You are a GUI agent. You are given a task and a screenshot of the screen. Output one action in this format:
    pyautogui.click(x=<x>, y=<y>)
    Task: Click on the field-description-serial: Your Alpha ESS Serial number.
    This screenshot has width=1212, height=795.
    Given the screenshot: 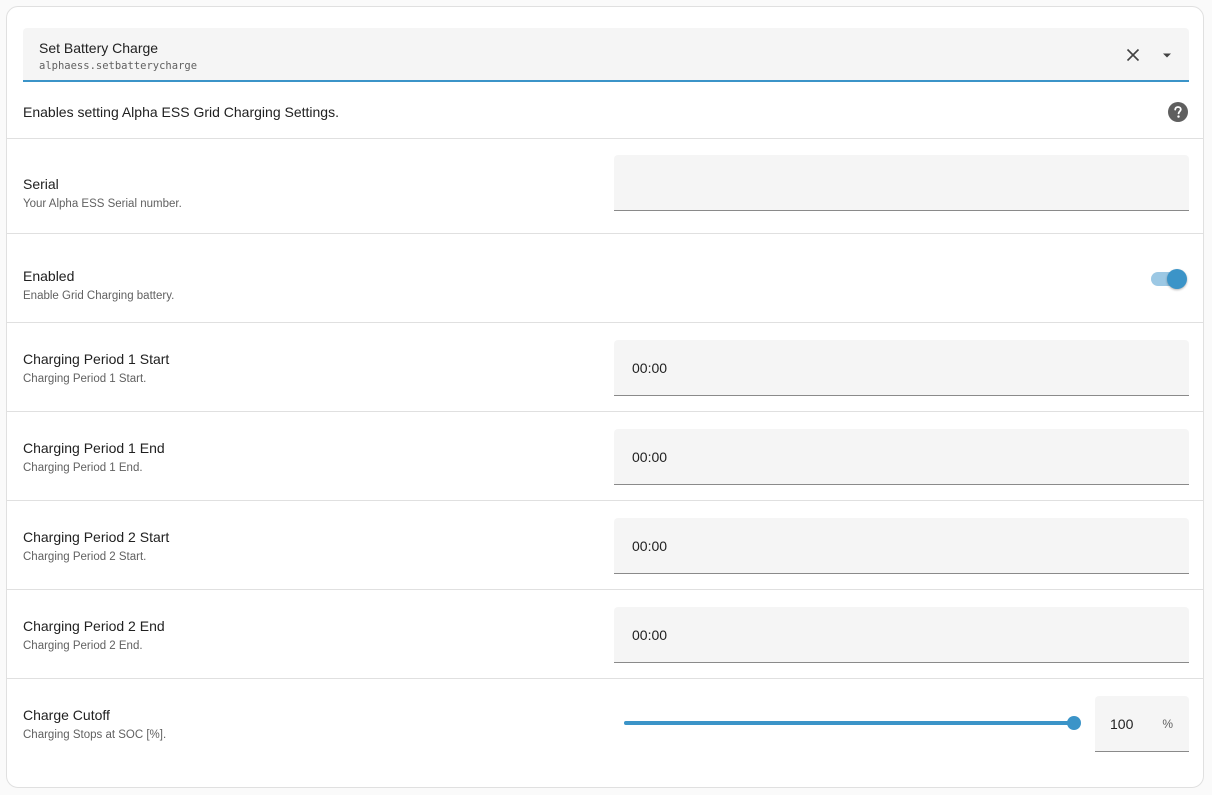 What is the action you would take?
    pyautogui.click(x=102, y=204)
    